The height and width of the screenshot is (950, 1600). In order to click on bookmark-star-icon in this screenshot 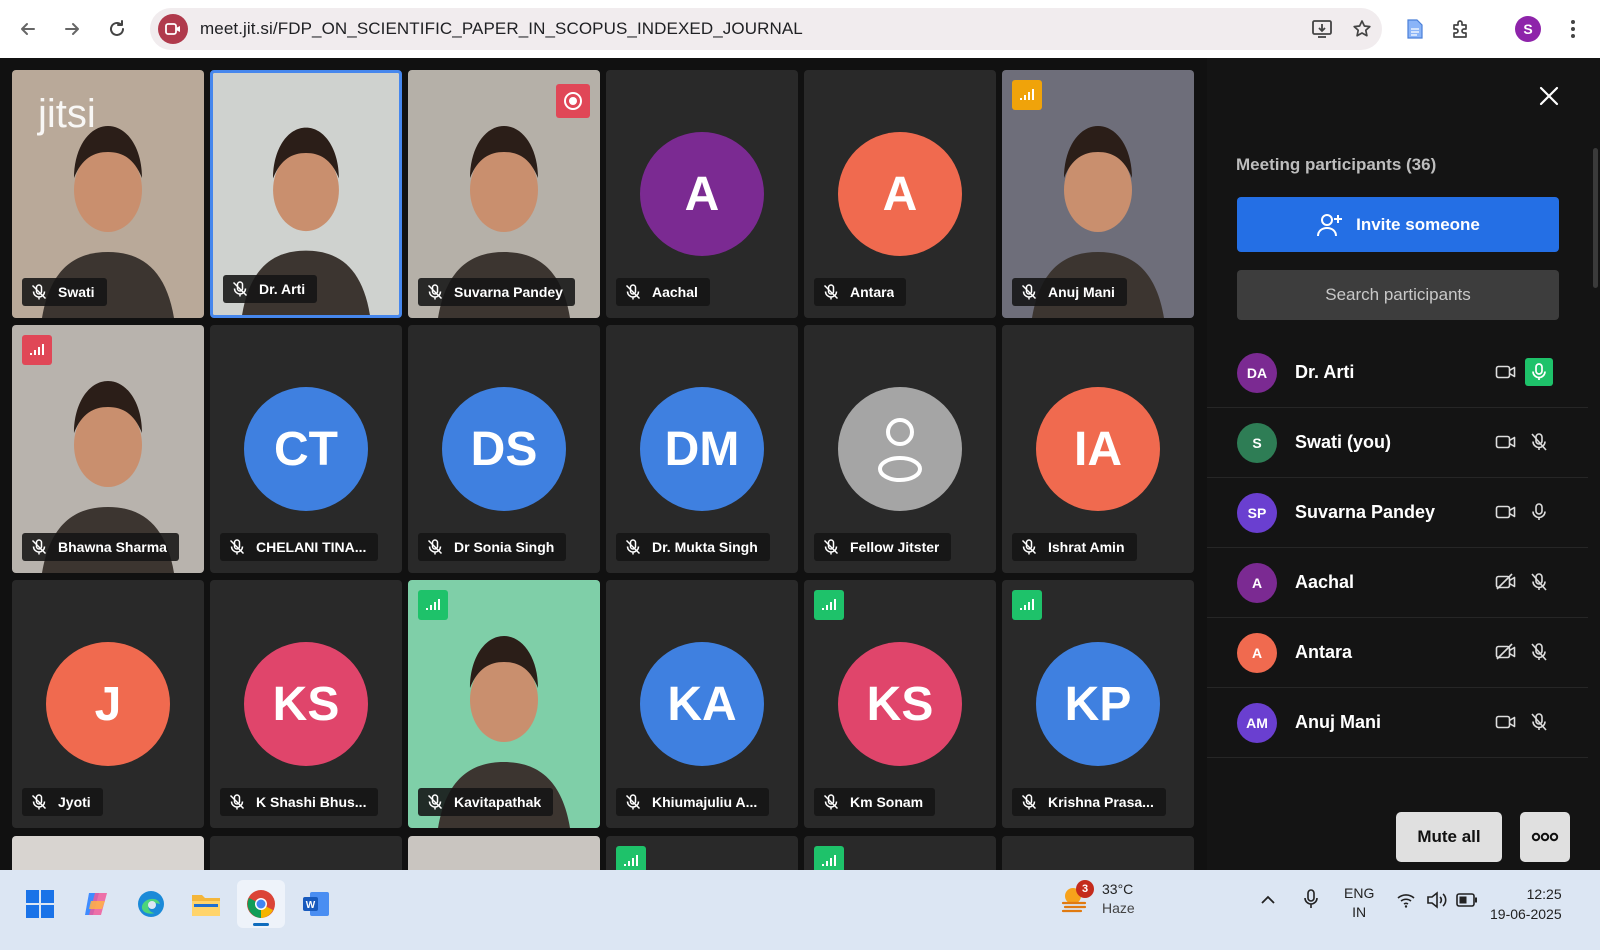, I will do `click(1362, 29)`.